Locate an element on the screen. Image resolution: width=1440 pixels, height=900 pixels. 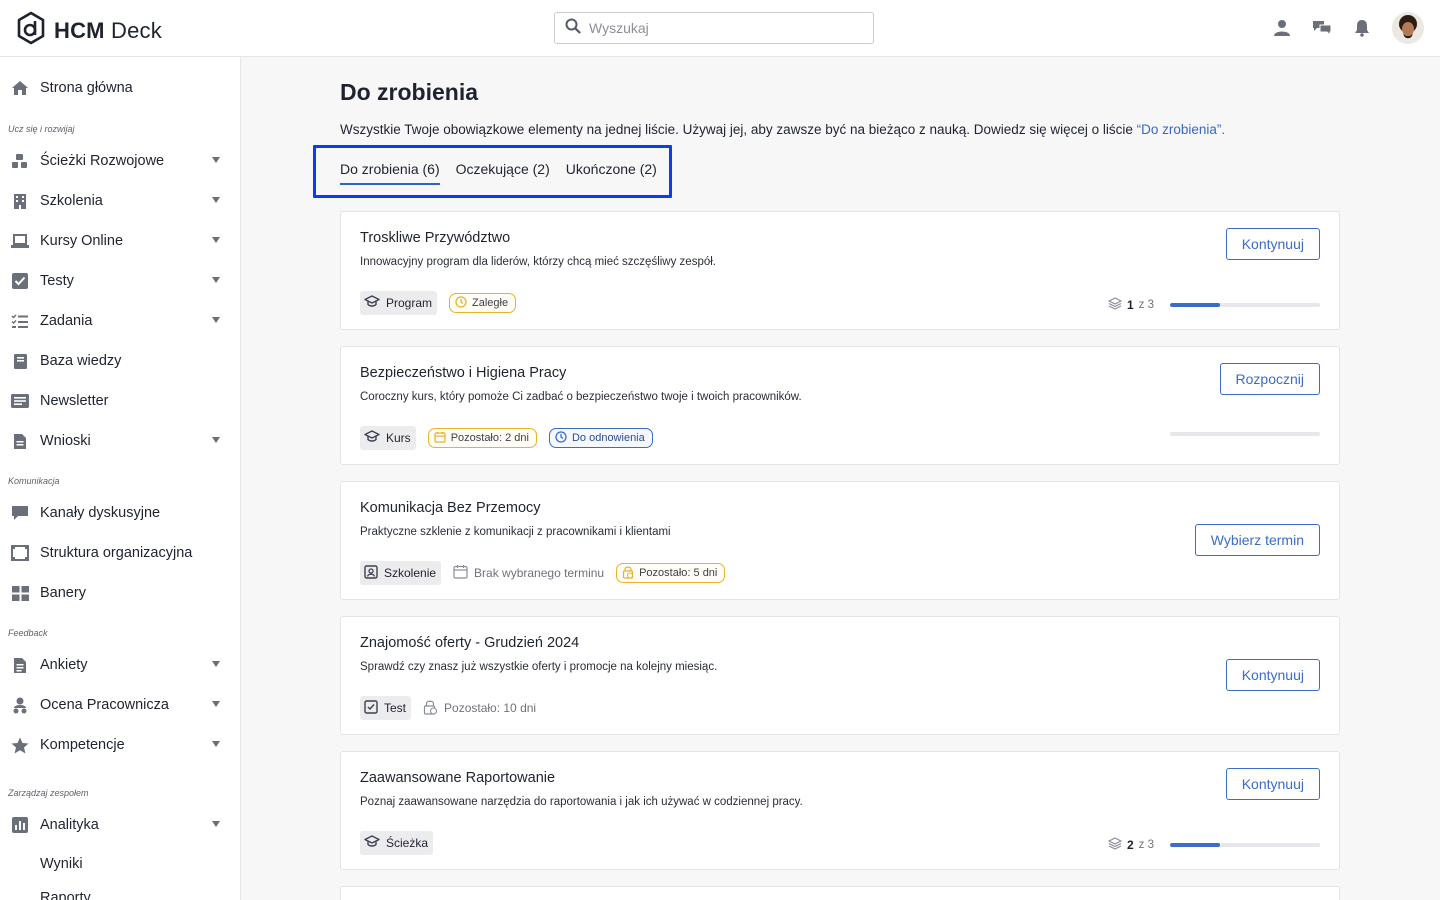
sidebar-section-manage-team: Zarządzaj zespołem is located at coordinates (48, 793).